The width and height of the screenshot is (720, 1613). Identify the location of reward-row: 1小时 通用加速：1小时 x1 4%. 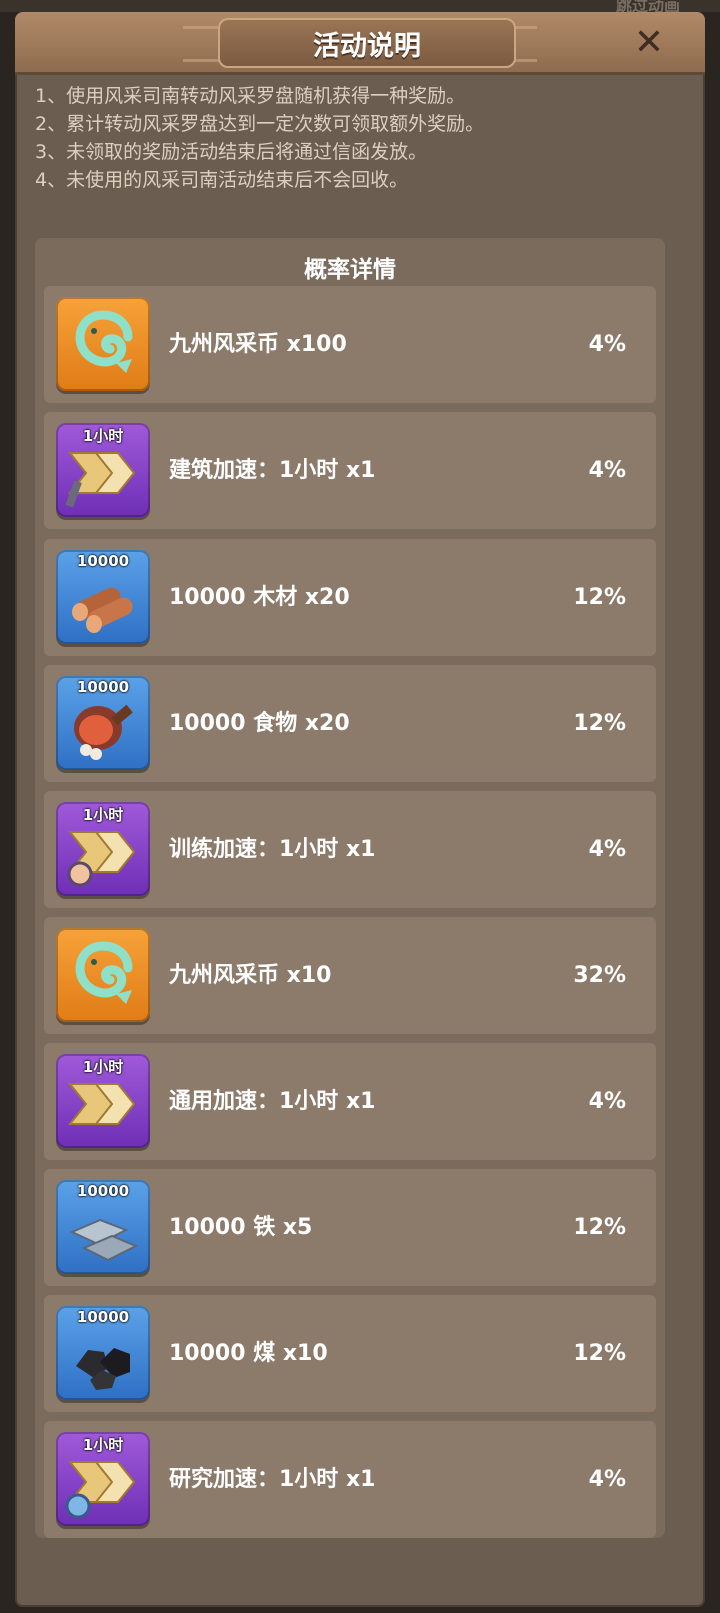
(350, 1101).